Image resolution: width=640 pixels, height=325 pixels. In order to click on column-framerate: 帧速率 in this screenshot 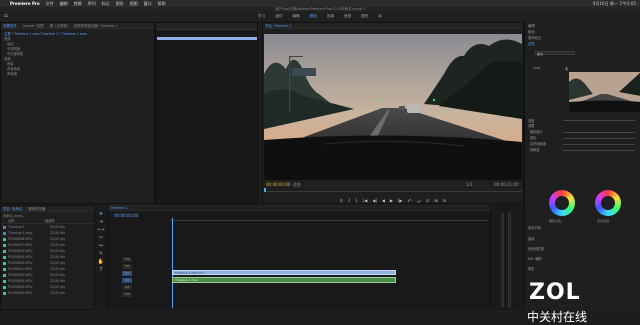, I will do `click(50, 220)`.